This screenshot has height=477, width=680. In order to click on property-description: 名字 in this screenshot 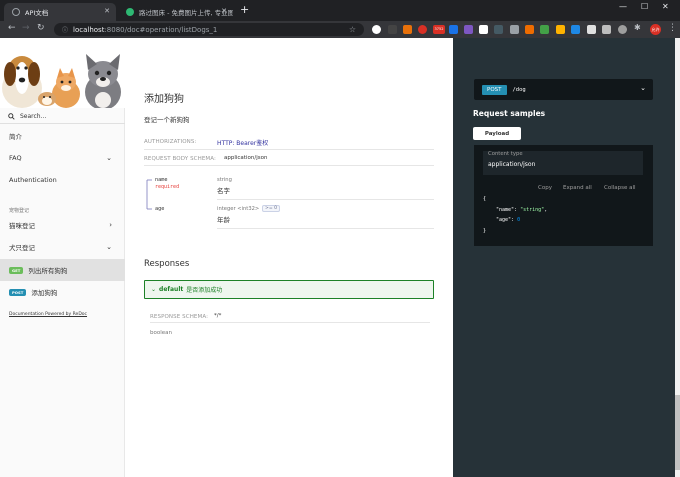, I will do `click(223, 191)`.